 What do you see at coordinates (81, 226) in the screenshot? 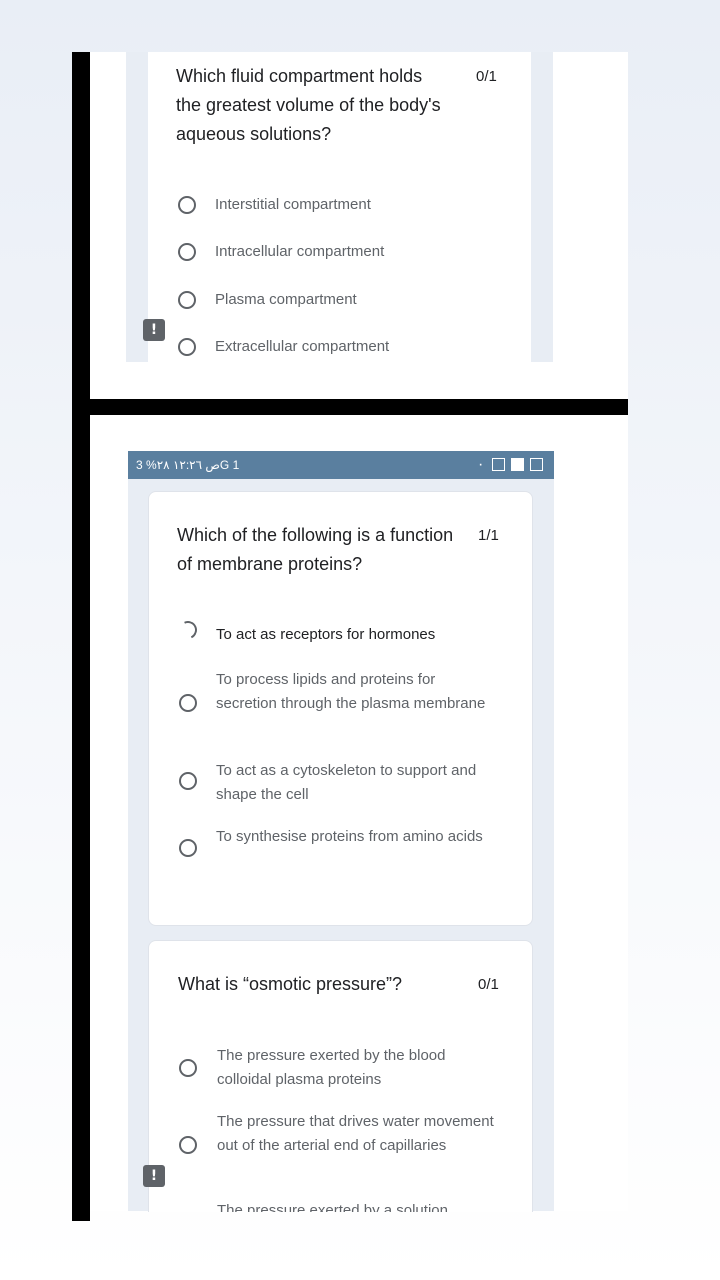
I see `left-black-bar-top` at bounding box center [81, 226].